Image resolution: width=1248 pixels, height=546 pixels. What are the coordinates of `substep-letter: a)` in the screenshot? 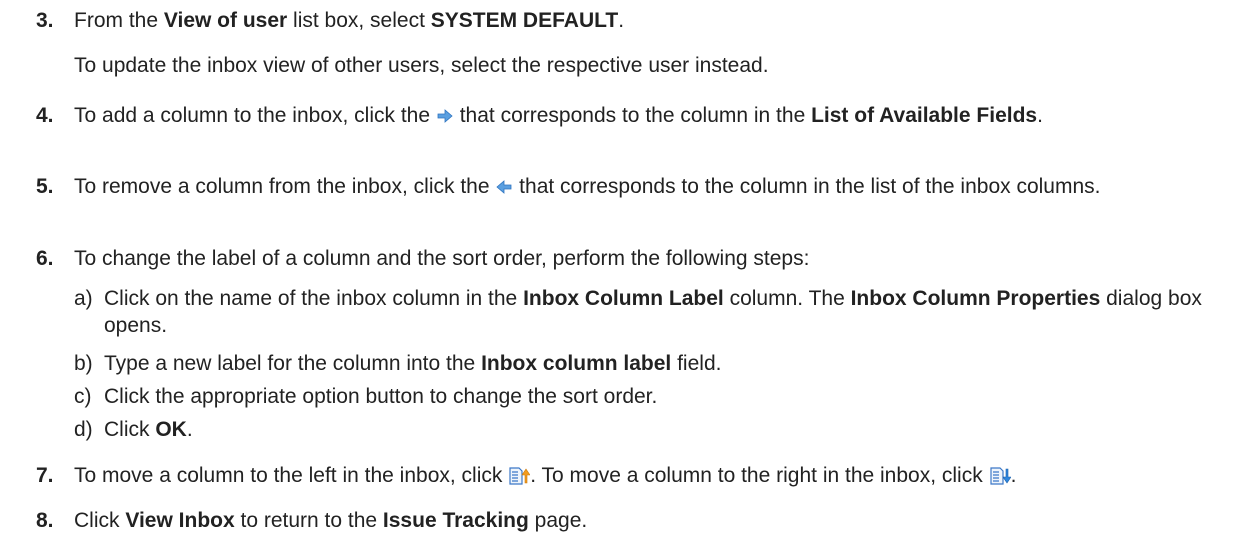 It's located at (83, 298).